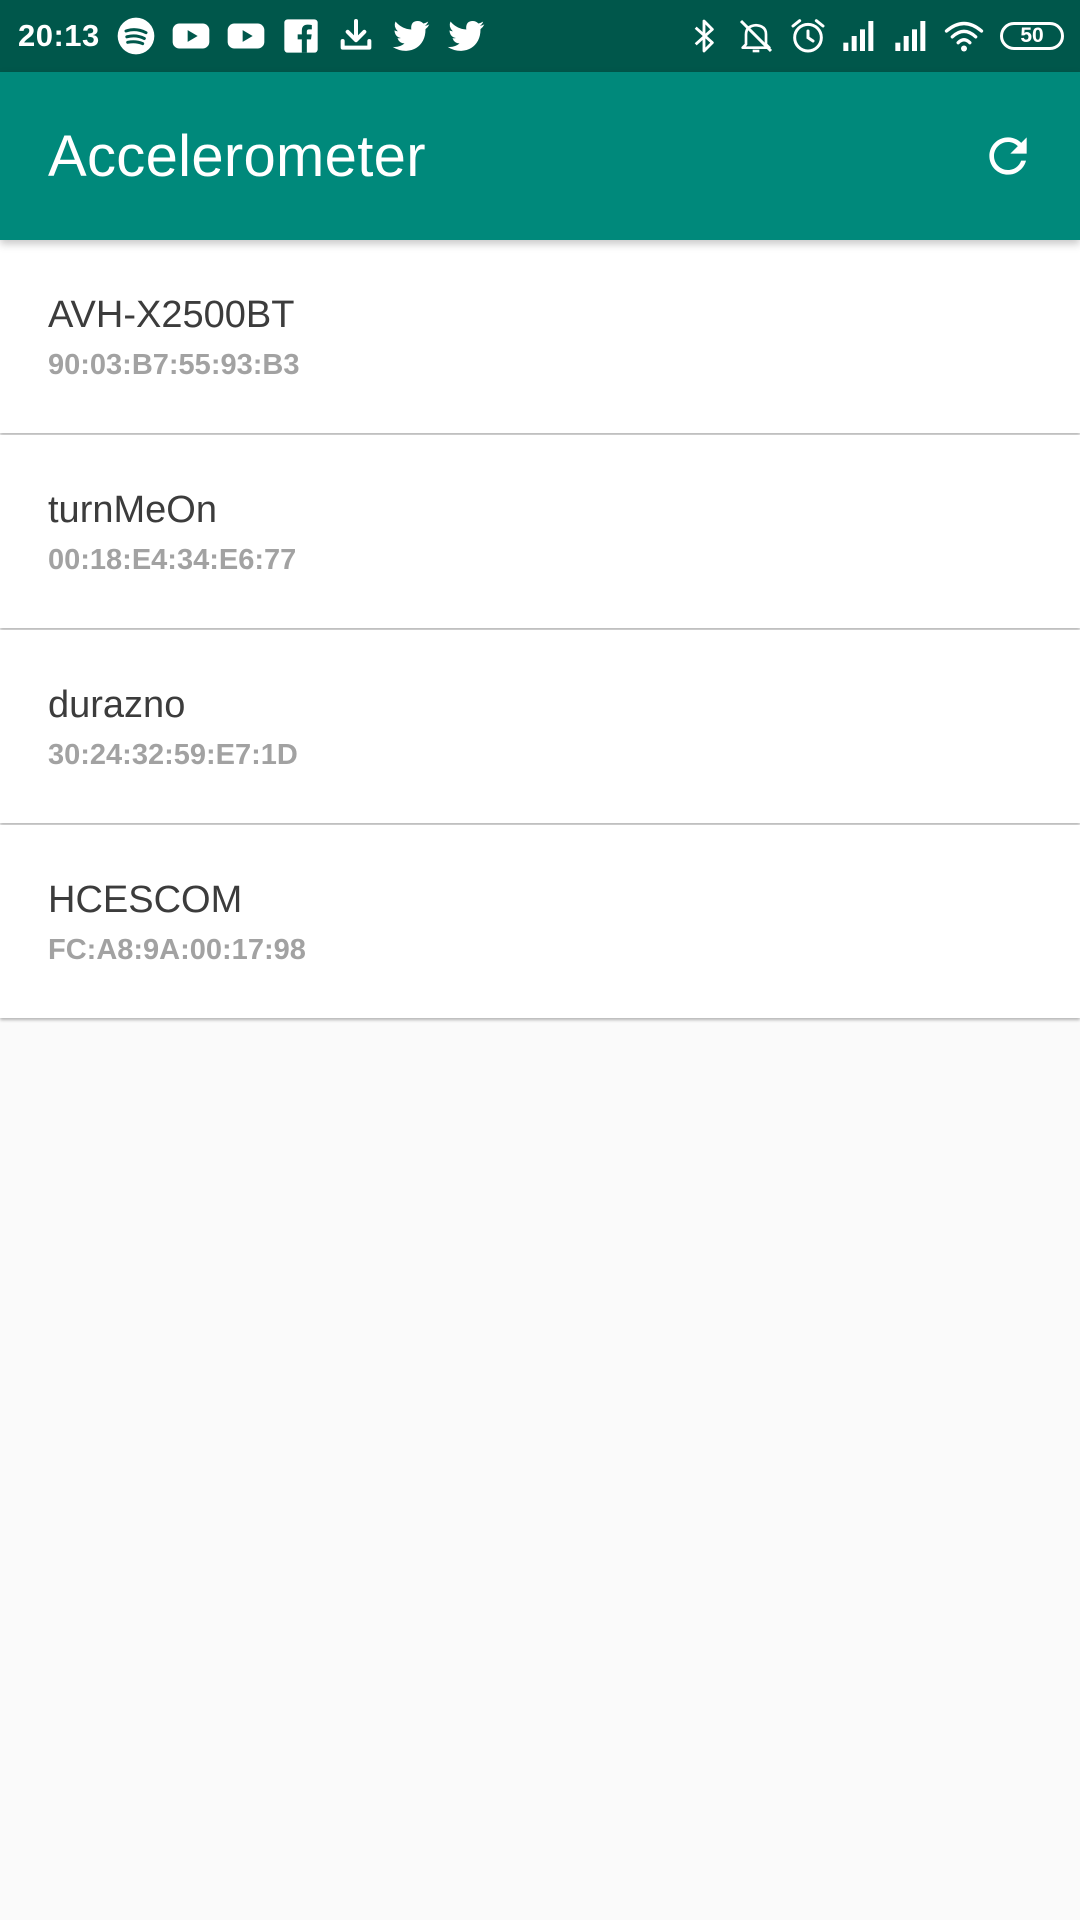 The height and width of the screenshot is (1920, 1080). Describe the element at coordinates (756, 36) in the screenshot. I see `muted-icon` at that location.